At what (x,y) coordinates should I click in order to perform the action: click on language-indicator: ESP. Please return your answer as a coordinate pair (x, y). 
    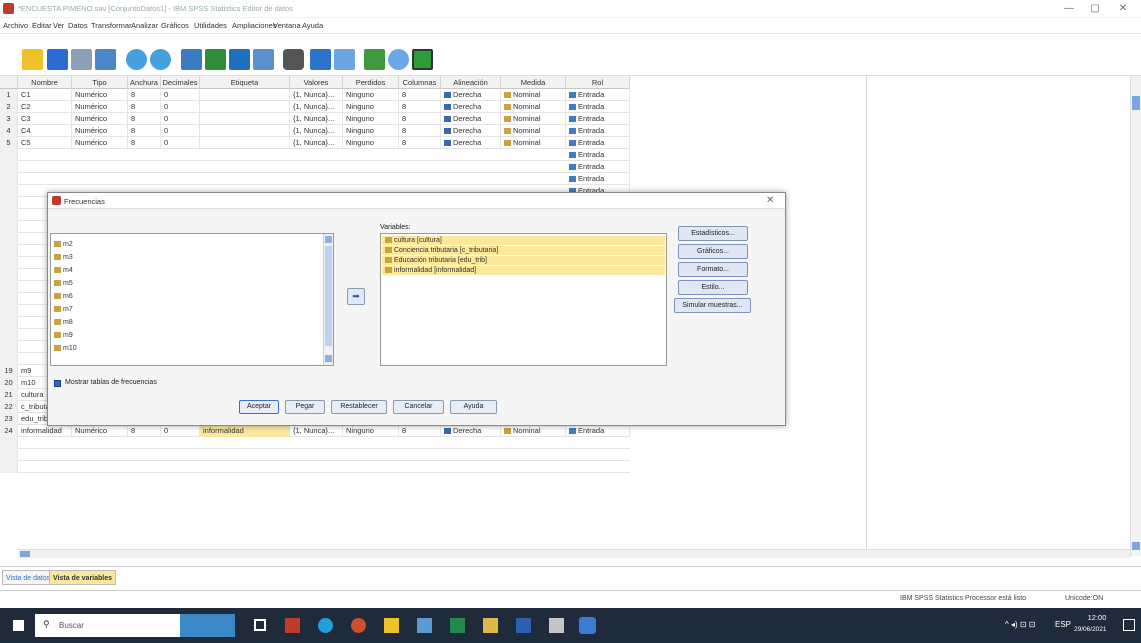
    Looking at the image, I should click on (1063, 624).